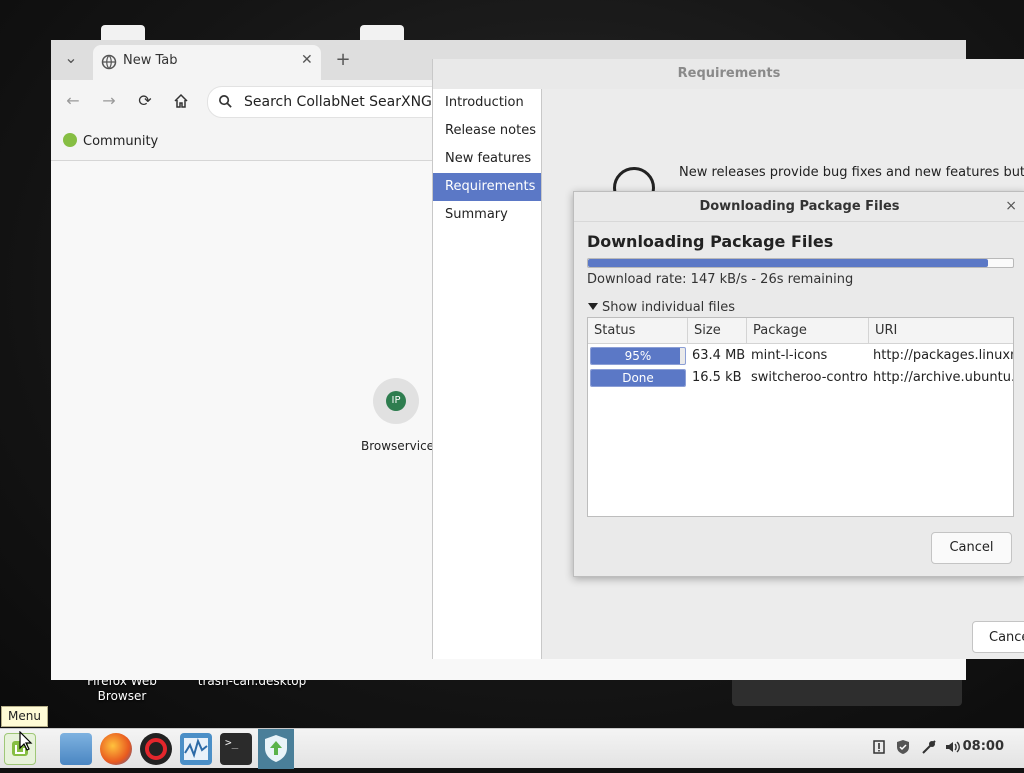  What do you see at coordinates (487, 215) in the screenshot?
I see `sidebar-item-summary: Summary` at bounding box center [487, 215].